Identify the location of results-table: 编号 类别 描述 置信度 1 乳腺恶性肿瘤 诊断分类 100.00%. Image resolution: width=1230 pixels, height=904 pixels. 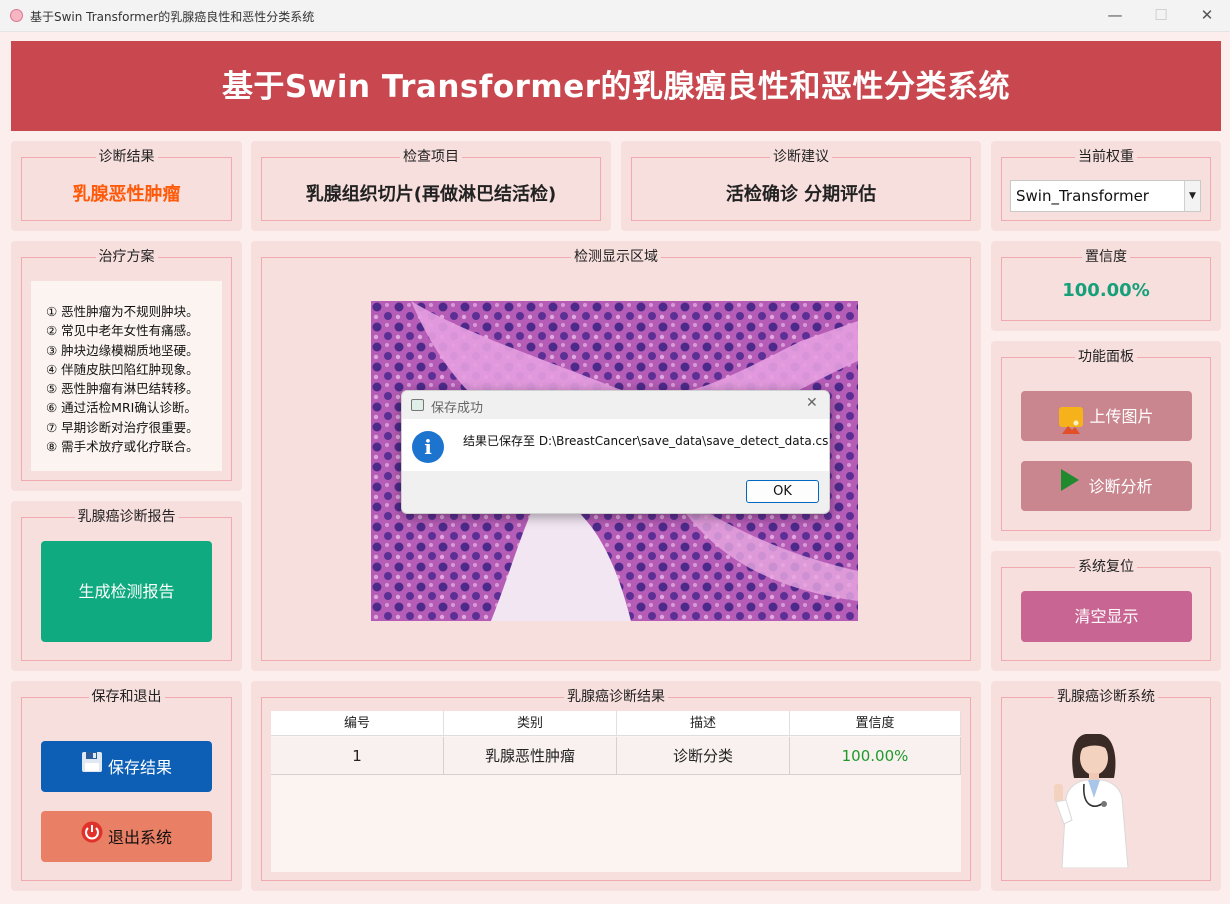
(616, 791).